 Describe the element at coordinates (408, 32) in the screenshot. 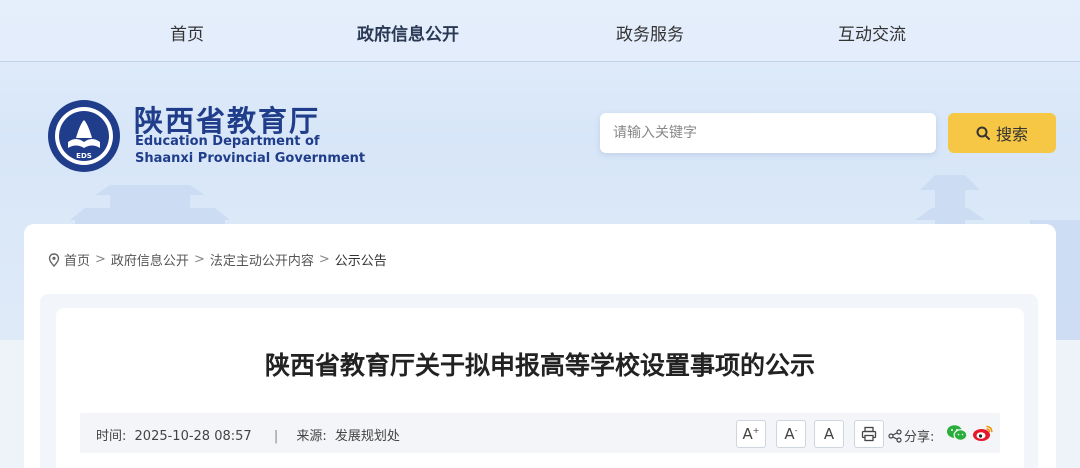

I see `nav-item-gov-info: 政府信息公开` at that location.